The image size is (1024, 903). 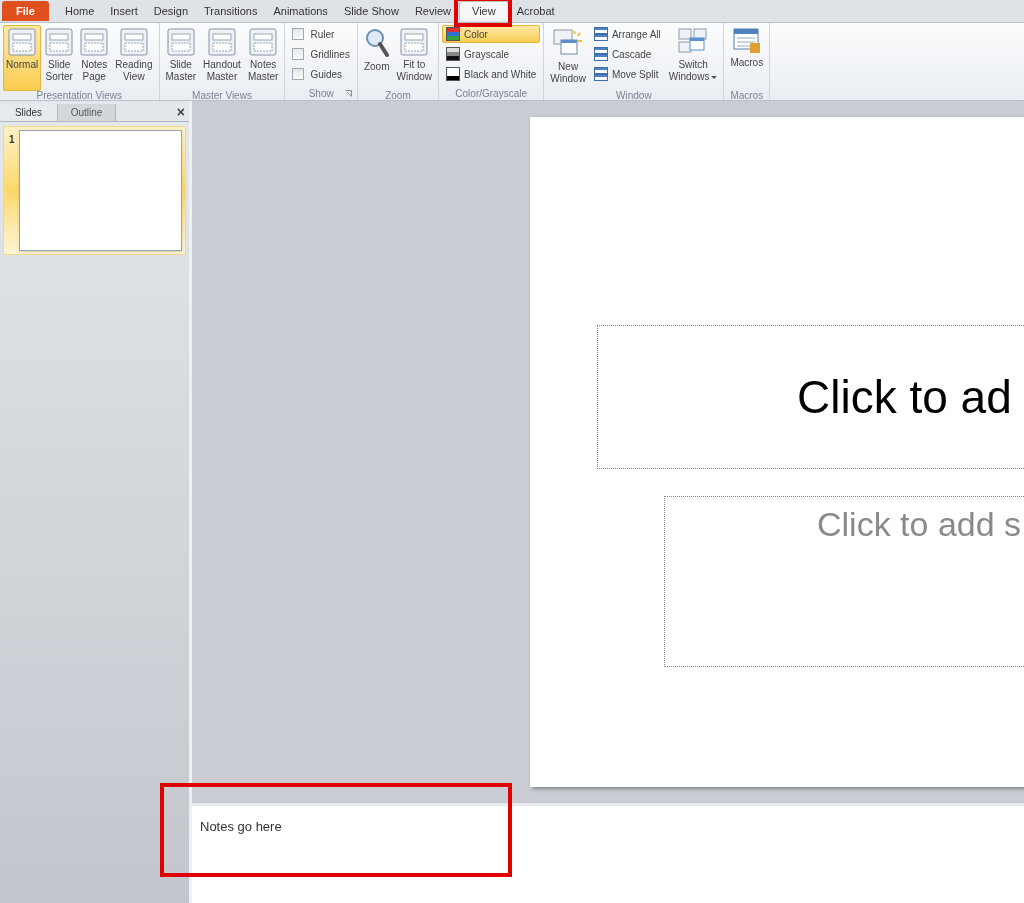 I want to click on ribbon-button: Fit to Window, so click(x=414, y=58).